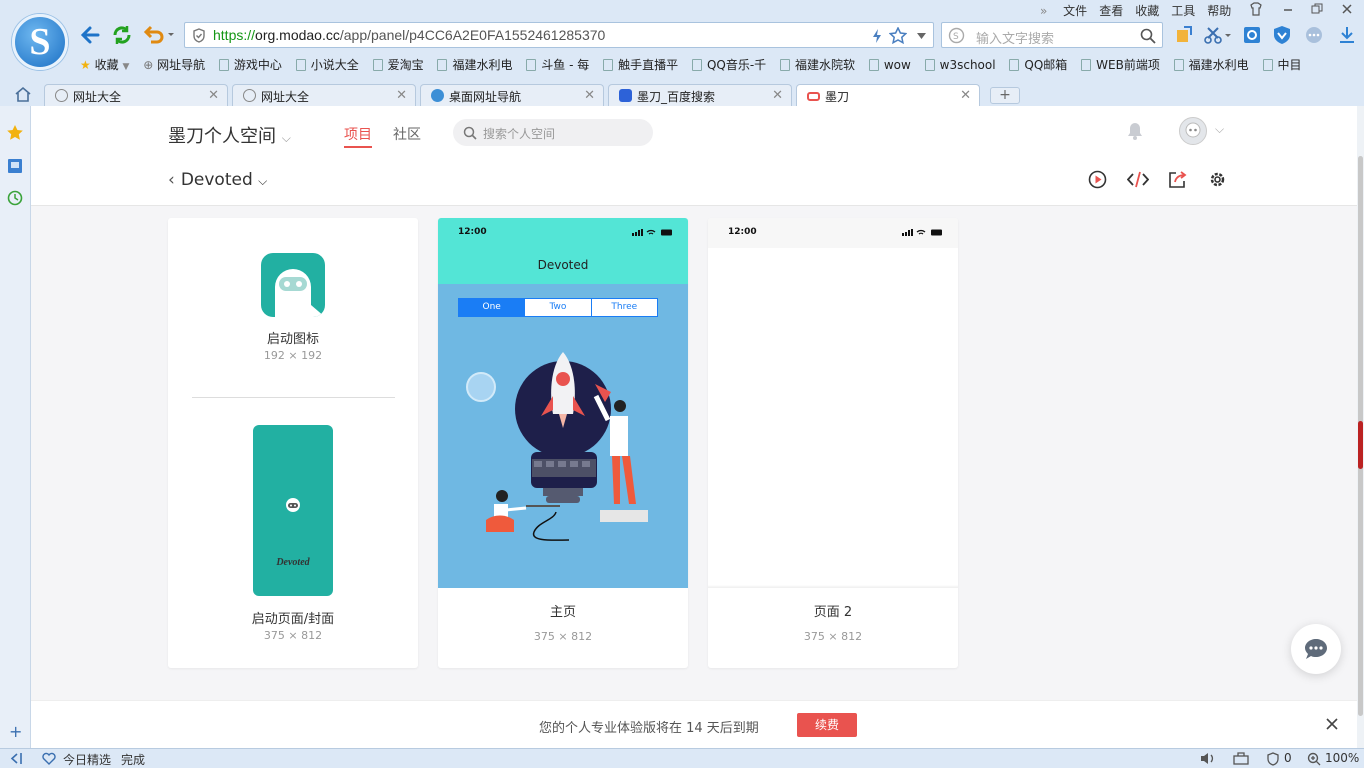  What do you see at coordinates (49, 758) in the screenshot?
I see `heart-icon` at bounding box center [49, 758].